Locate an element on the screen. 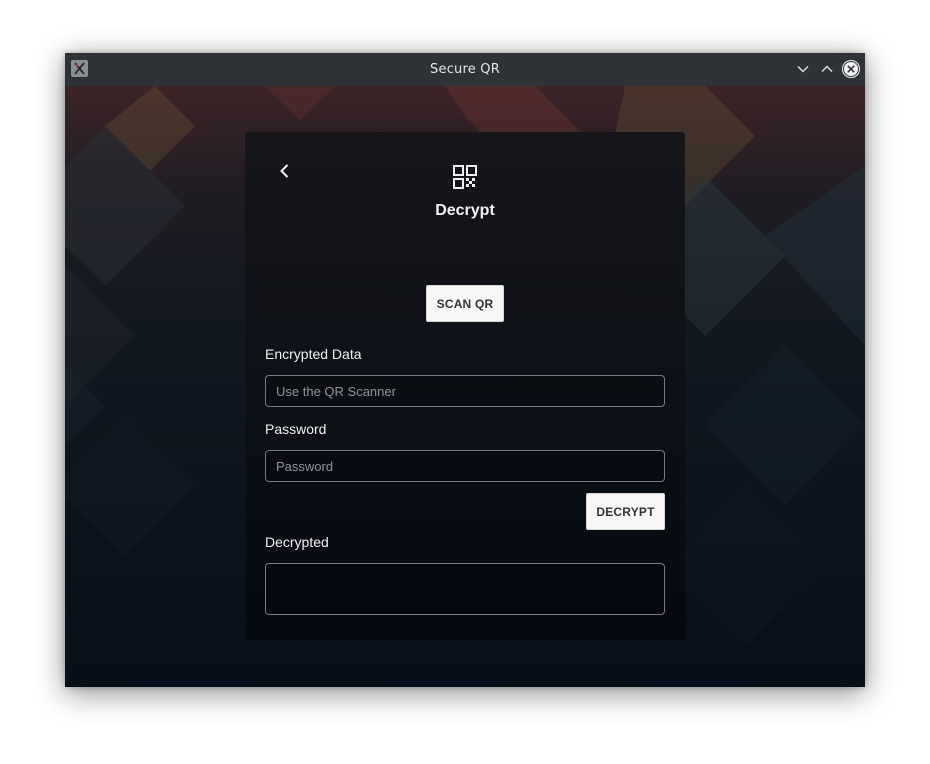  chevron-up-icon is located at coordinates (827, 68).